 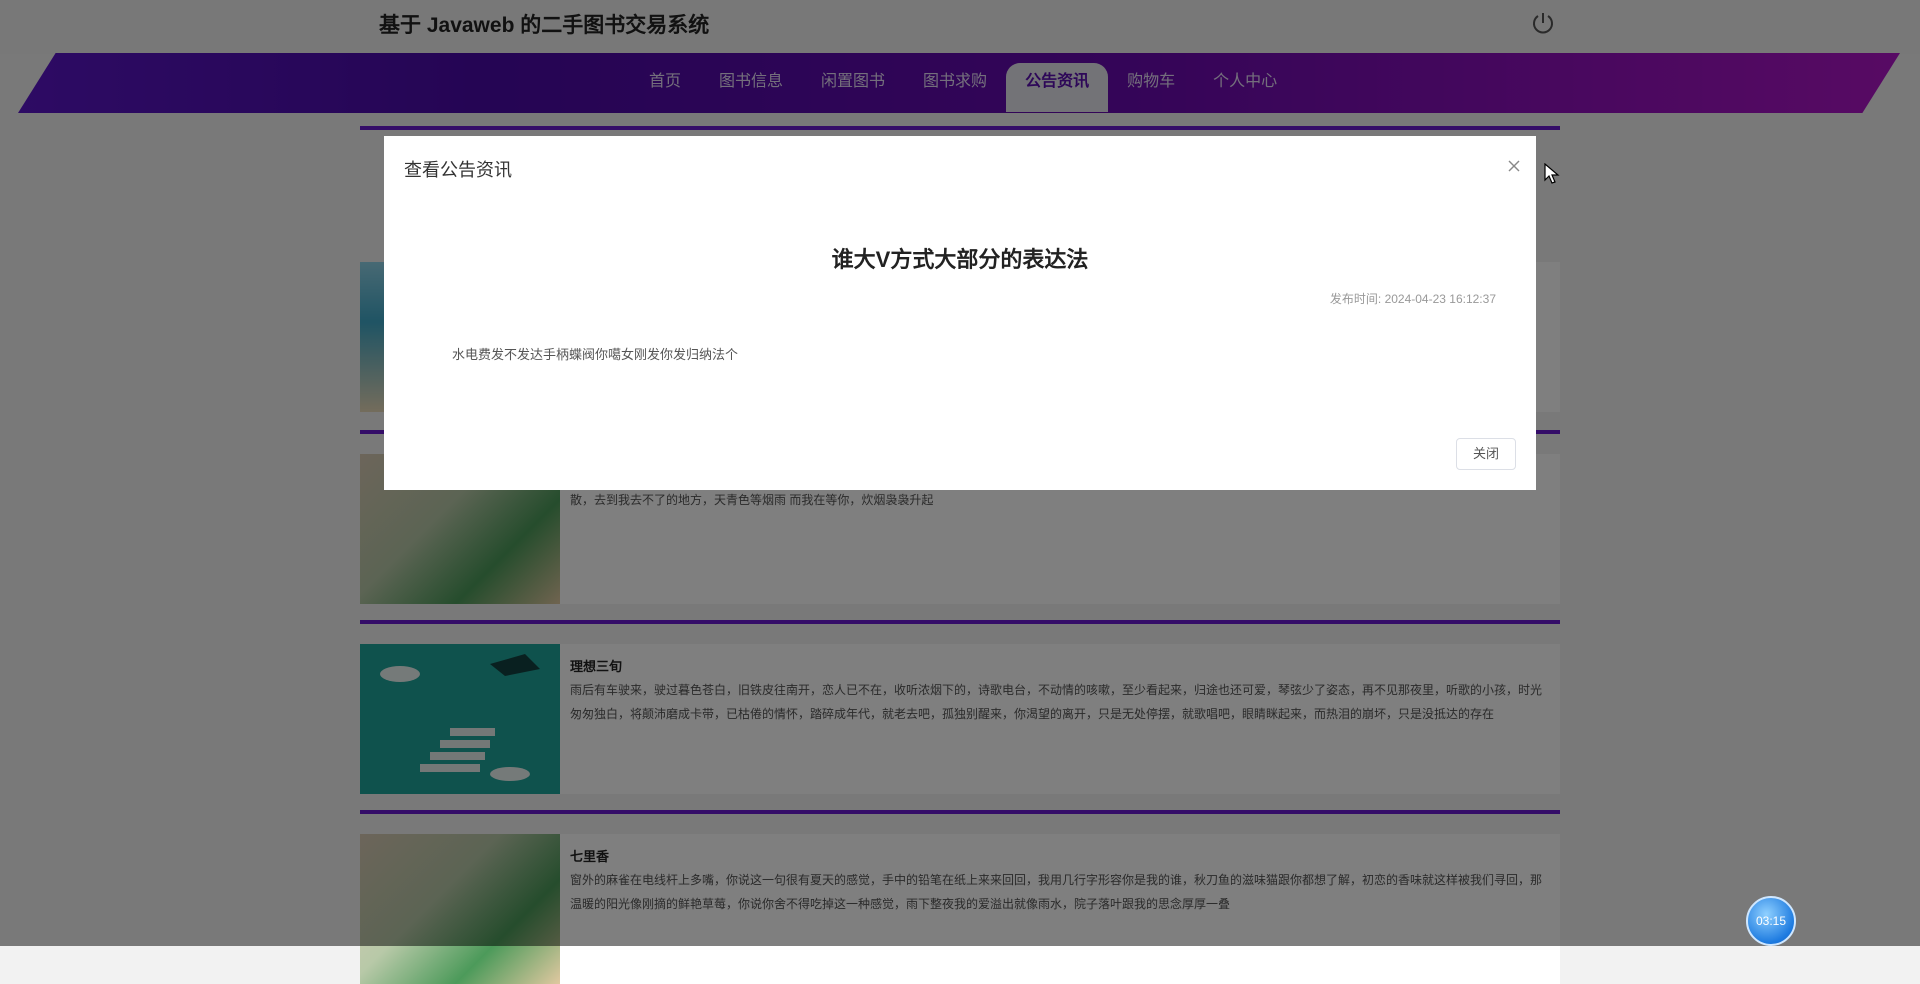 I want to click on publish-time: 发布时间: 2024-04-23 16:12:37, so click(x=1413, y=298).